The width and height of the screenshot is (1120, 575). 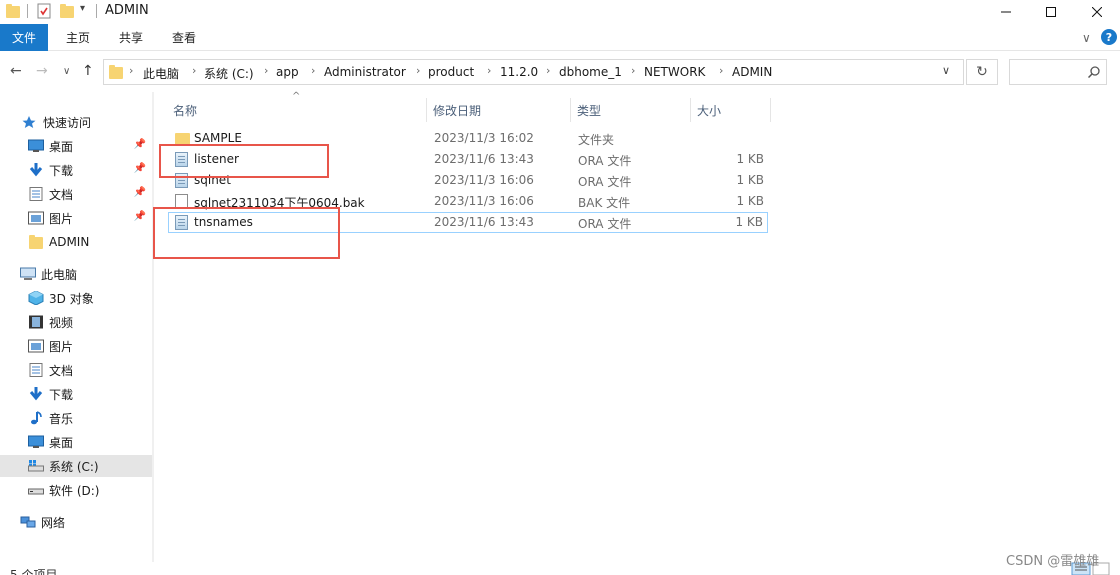 I want to click on breadcrumb-version: 11.2.0, so click(x=519, y=72).